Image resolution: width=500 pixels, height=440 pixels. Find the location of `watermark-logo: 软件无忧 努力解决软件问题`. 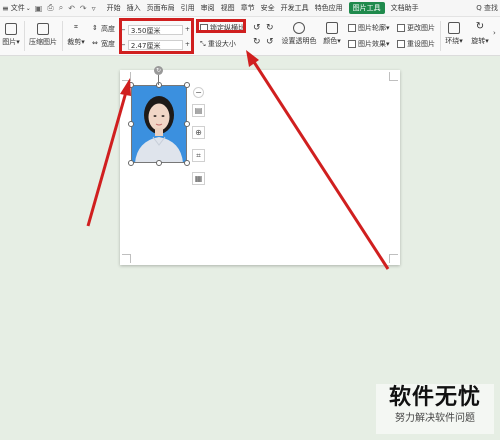

watermark-logo: 软件无忧 努力解决软件问题 is located at coordinates (435, 409).